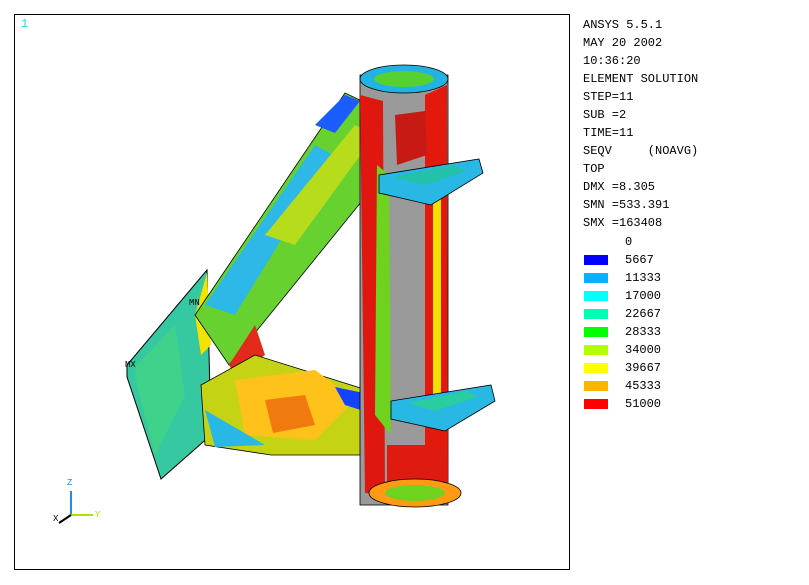  I want to click on max-stress: SMX =163408, so click(623, 223).